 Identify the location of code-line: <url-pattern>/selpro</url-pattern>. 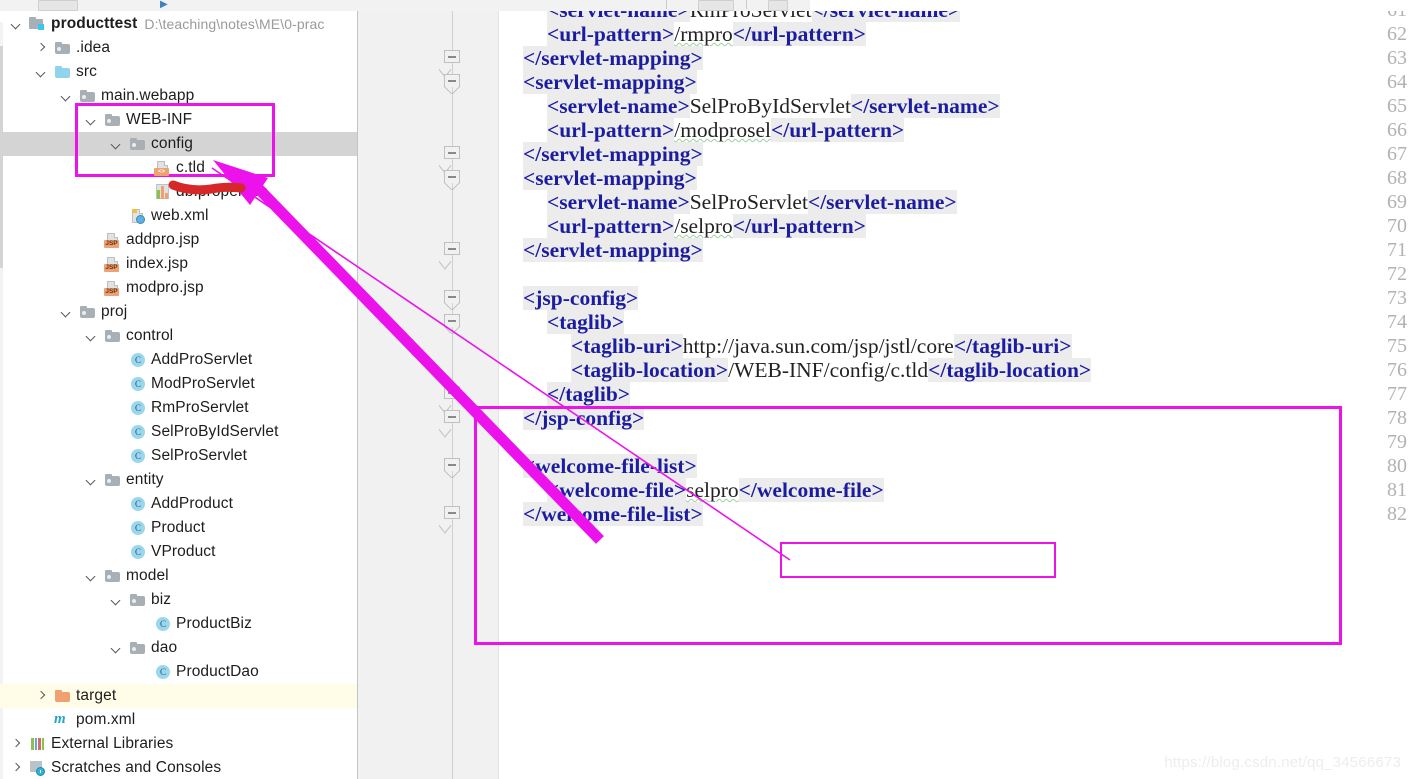
(706, 226).